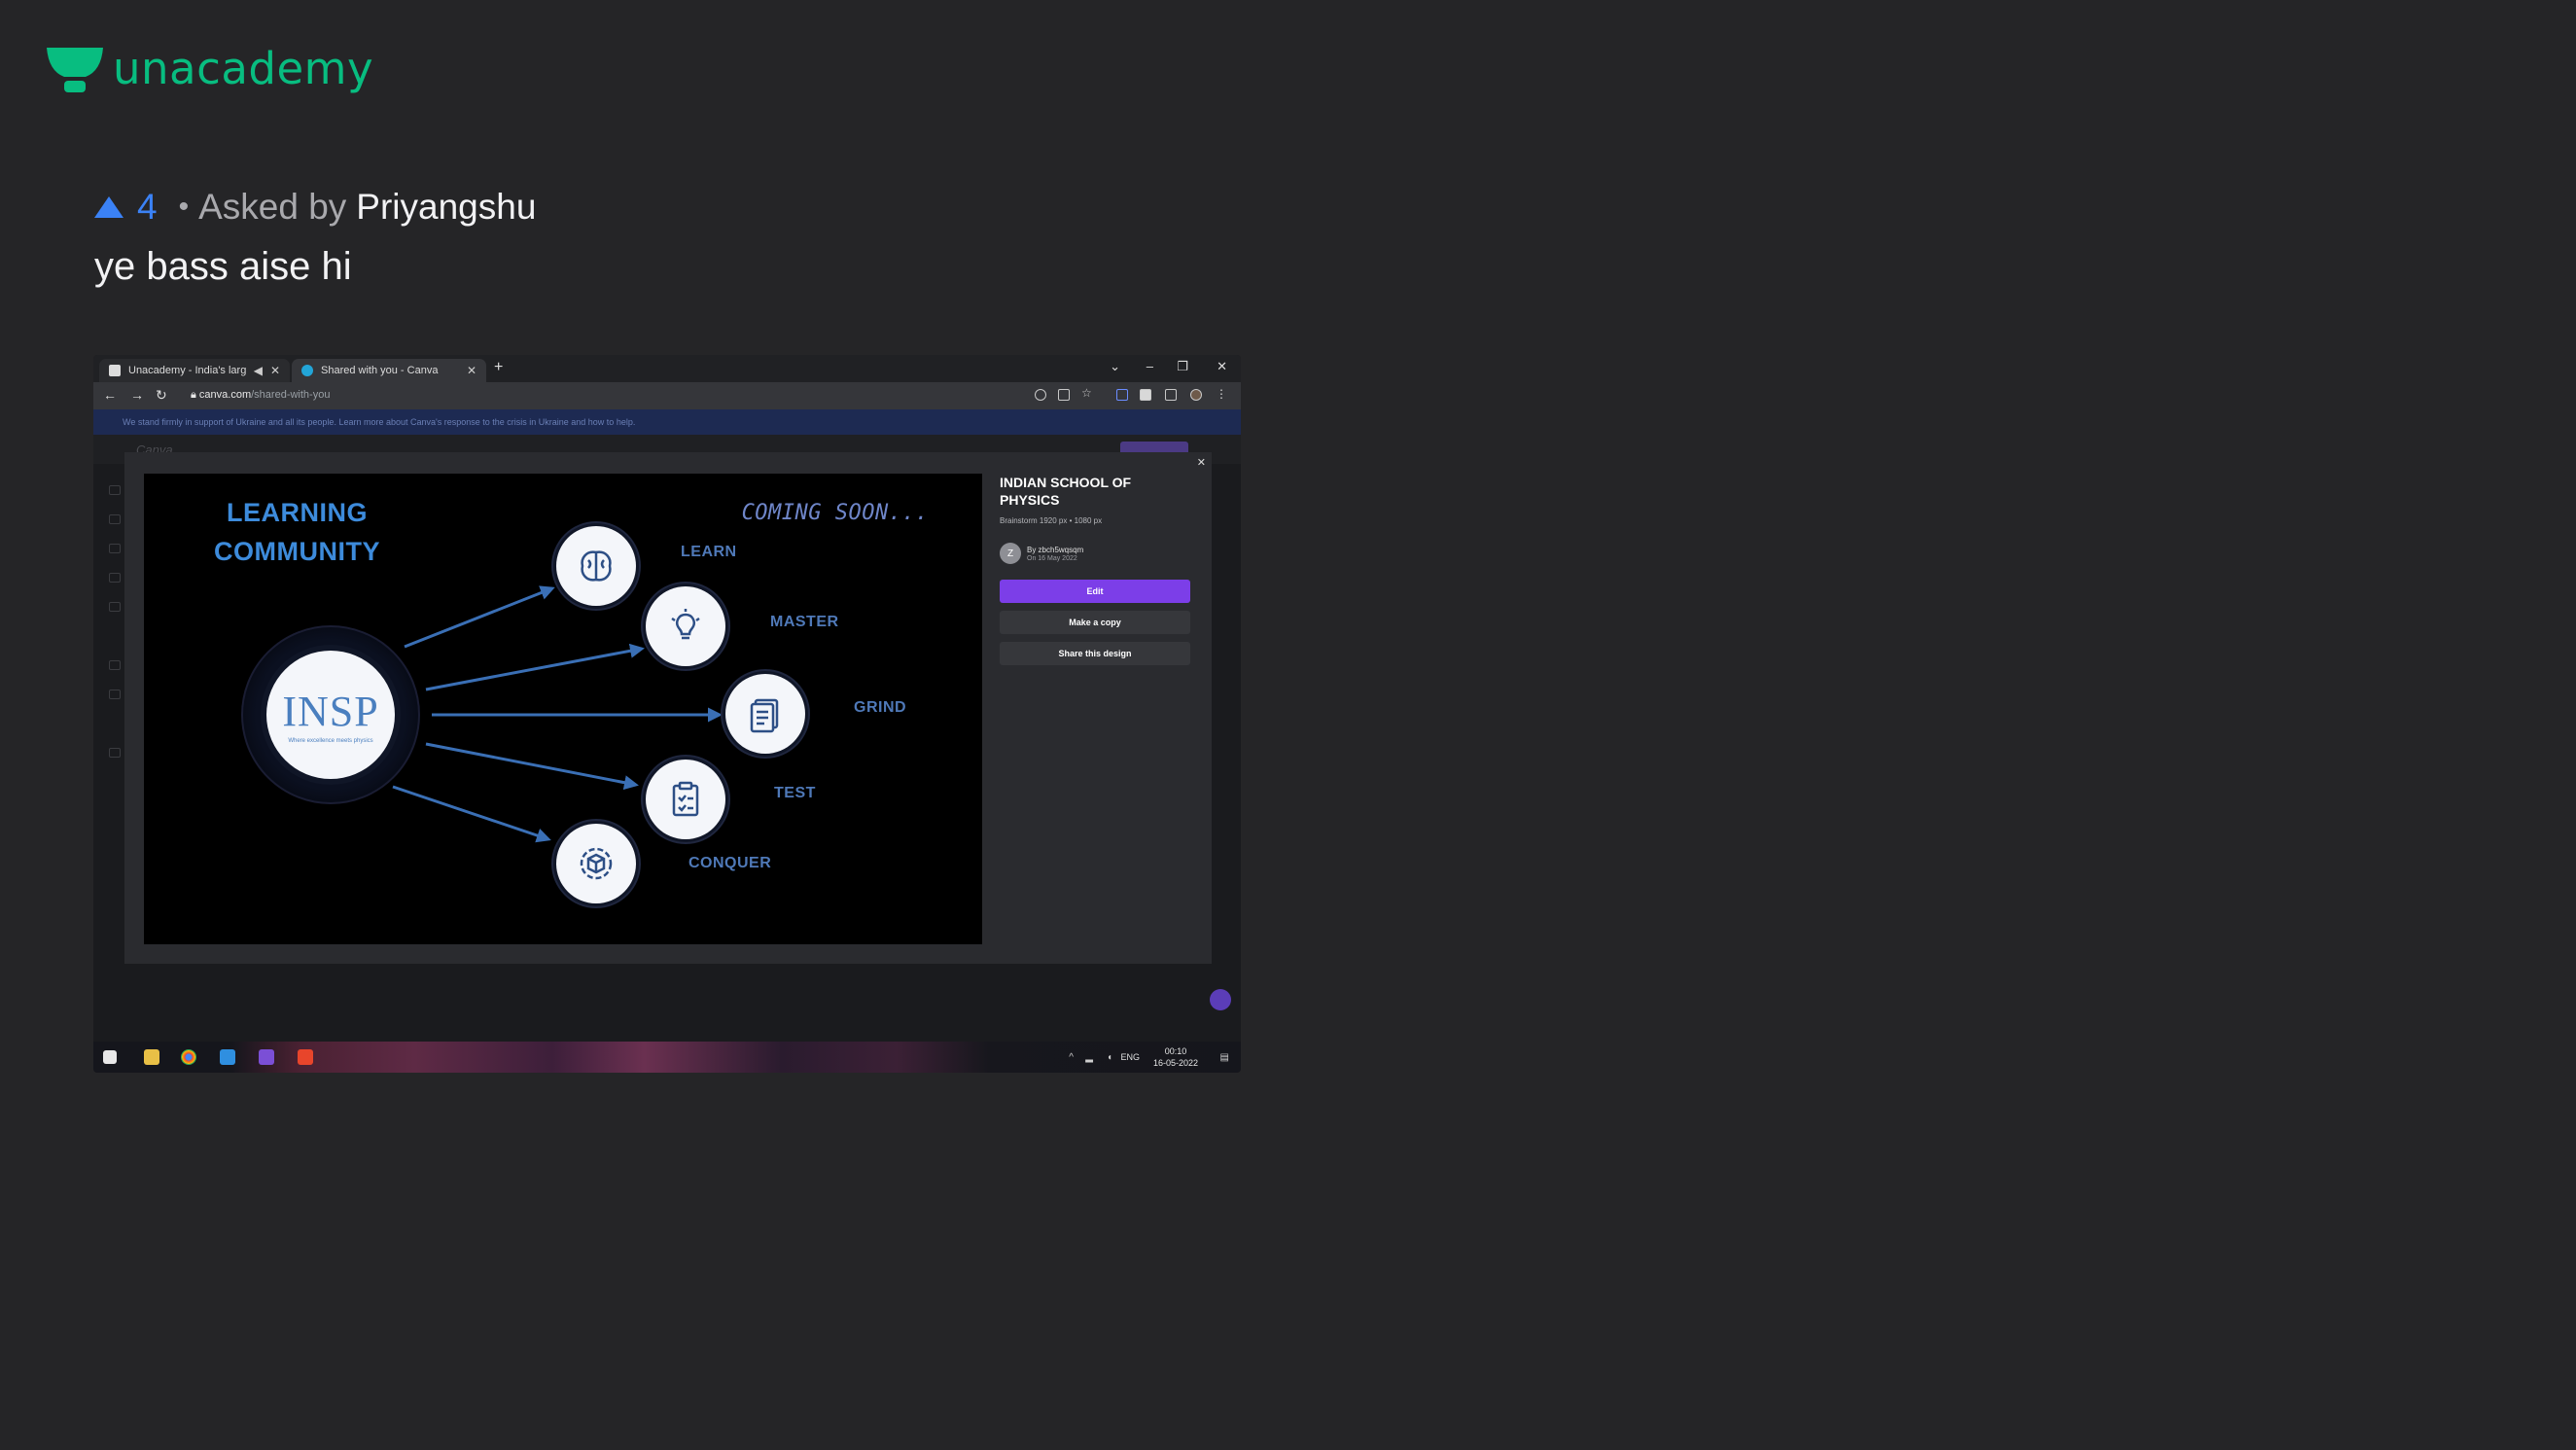 This screenshot has width=2576, height=1450. What do you see at coordinates (115, 665) in the screenshot?
I see `sidebar-shared-icon` at bounding box center [115, 665].